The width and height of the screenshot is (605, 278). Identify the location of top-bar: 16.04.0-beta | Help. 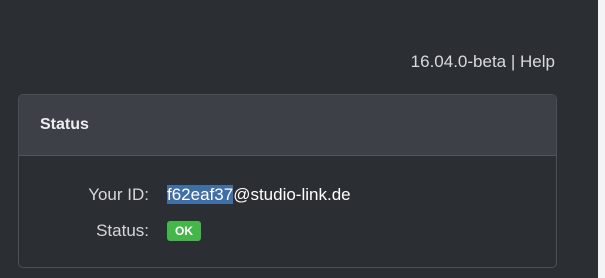
(483, 62).